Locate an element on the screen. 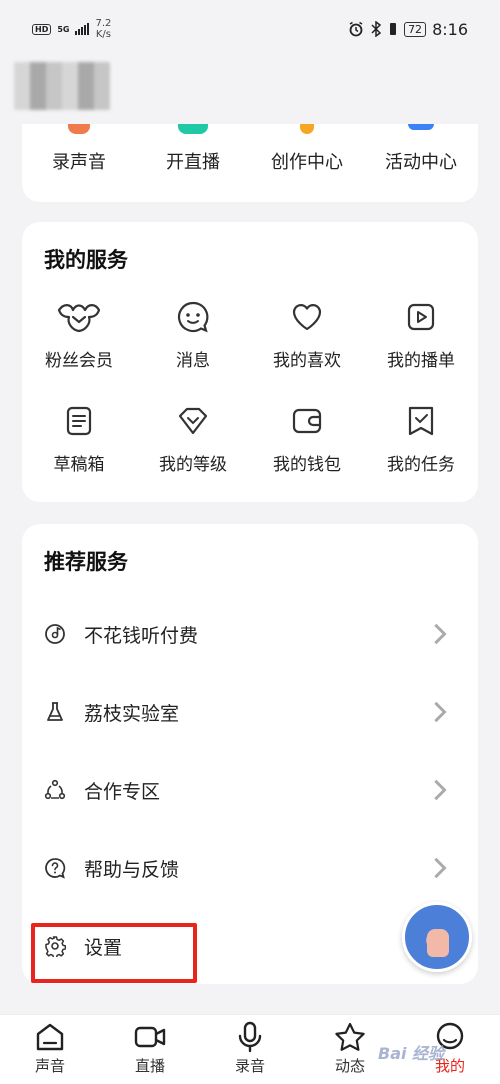 The width and height of the screenshot is (500, 1084). tab-live: 直播 is located at coordinates (150, 1049).